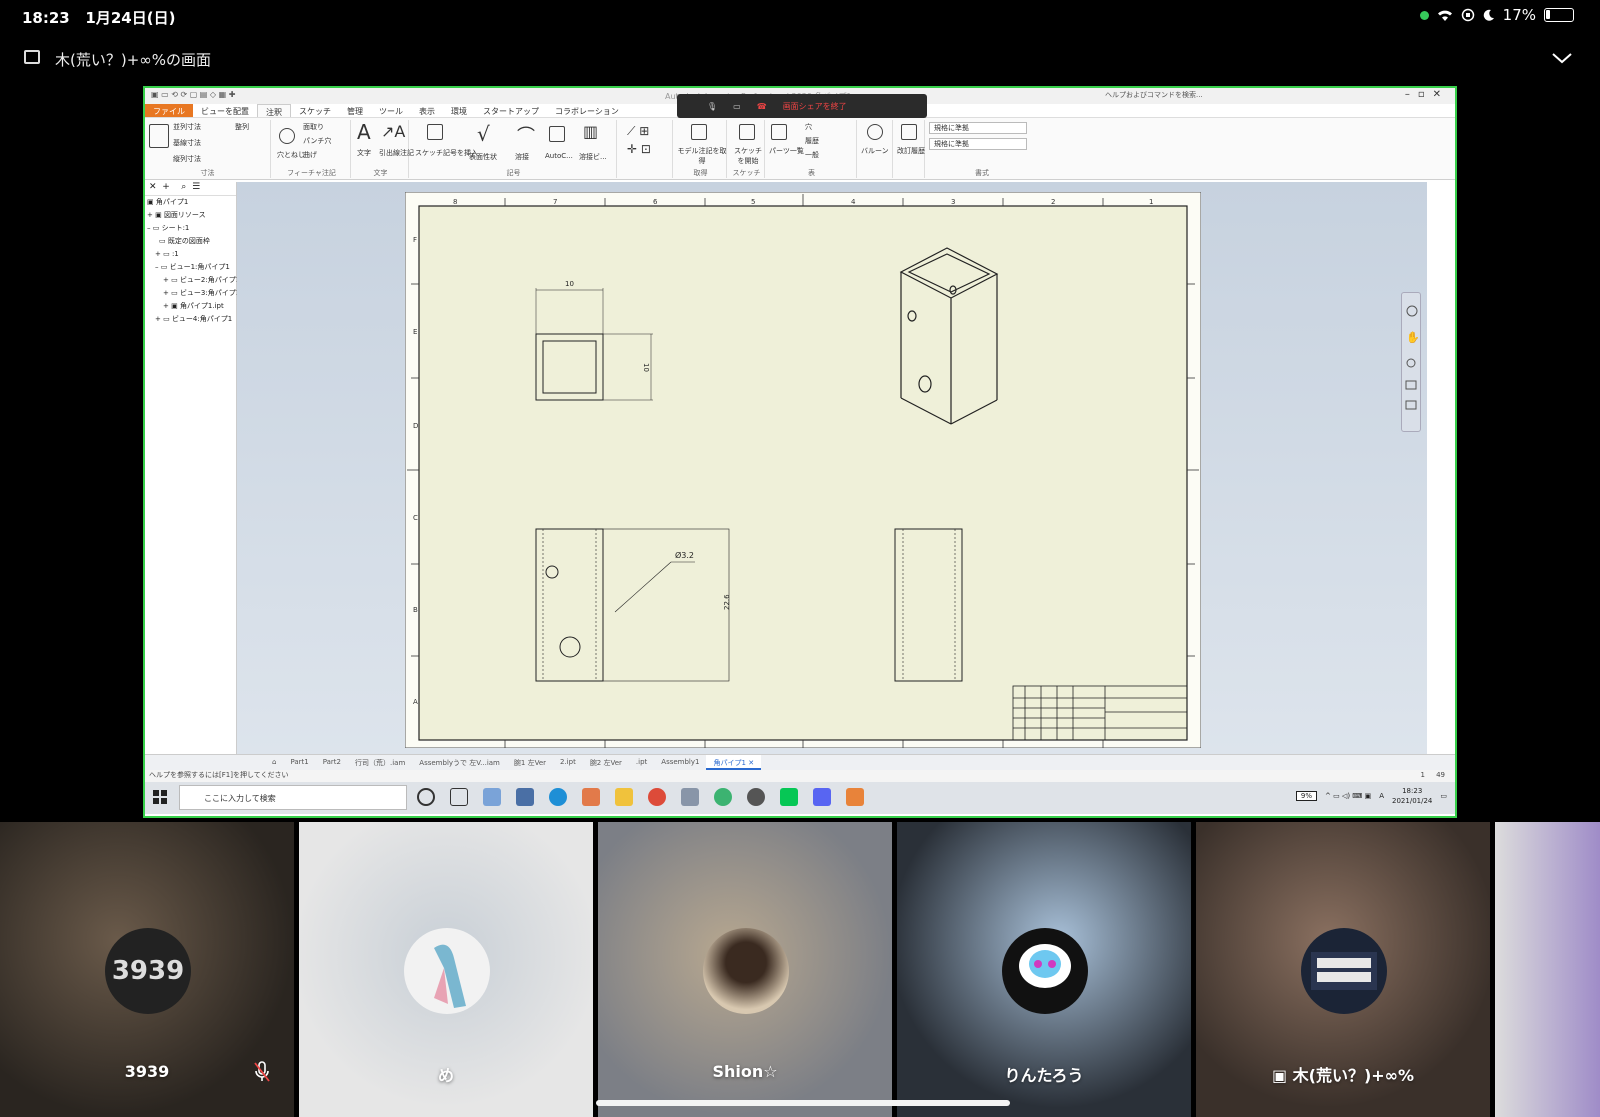  Describe the element at coordinates (274, 110) in the screenshot. I see `tab-annotate: 注釈` at that location.